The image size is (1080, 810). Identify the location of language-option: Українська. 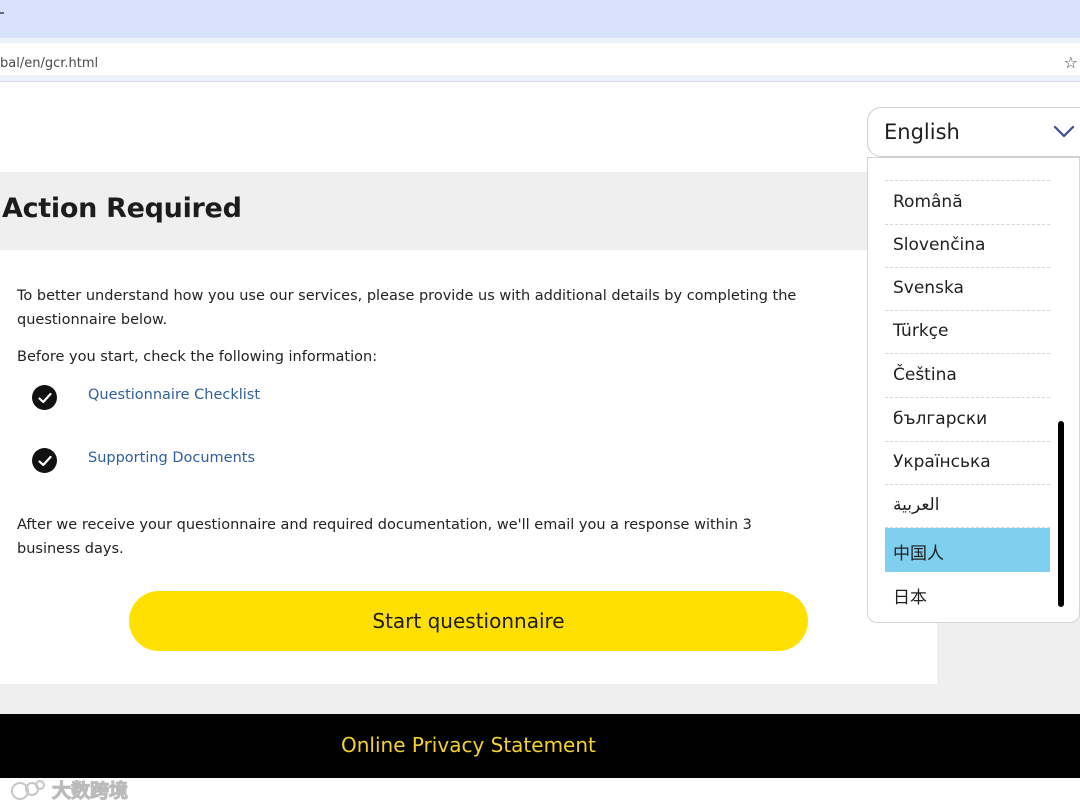
(967, 463).